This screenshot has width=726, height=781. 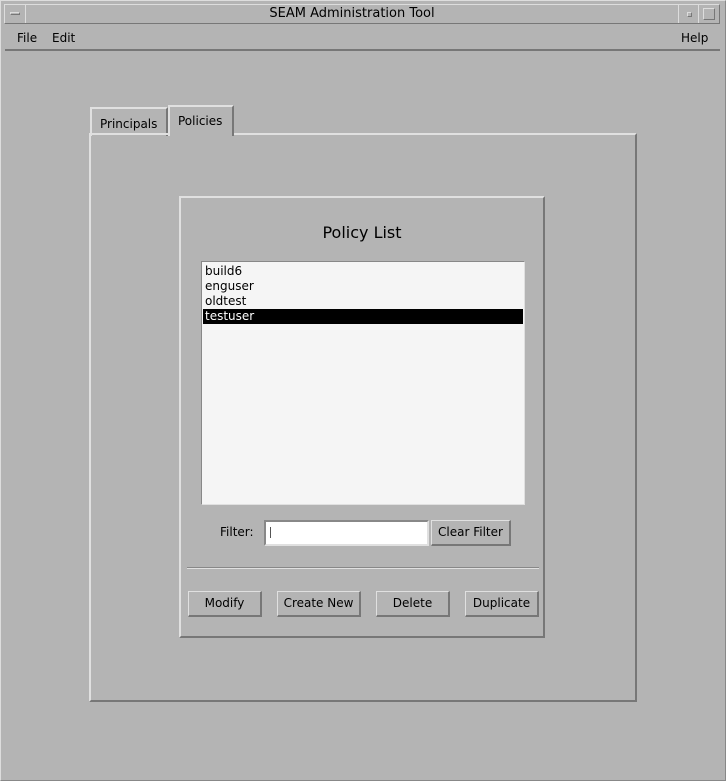 I want to click on menu-file: File, so click(x=27, y=38).